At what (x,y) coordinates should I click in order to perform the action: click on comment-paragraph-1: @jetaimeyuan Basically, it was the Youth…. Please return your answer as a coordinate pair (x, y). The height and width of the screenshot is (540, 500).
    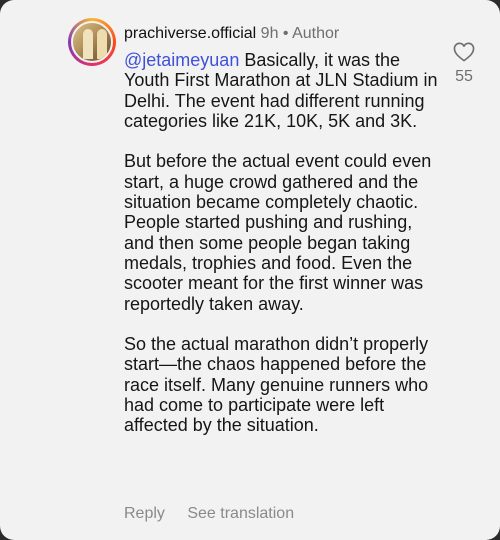
    Looking at the image, I should click on (285, 90).